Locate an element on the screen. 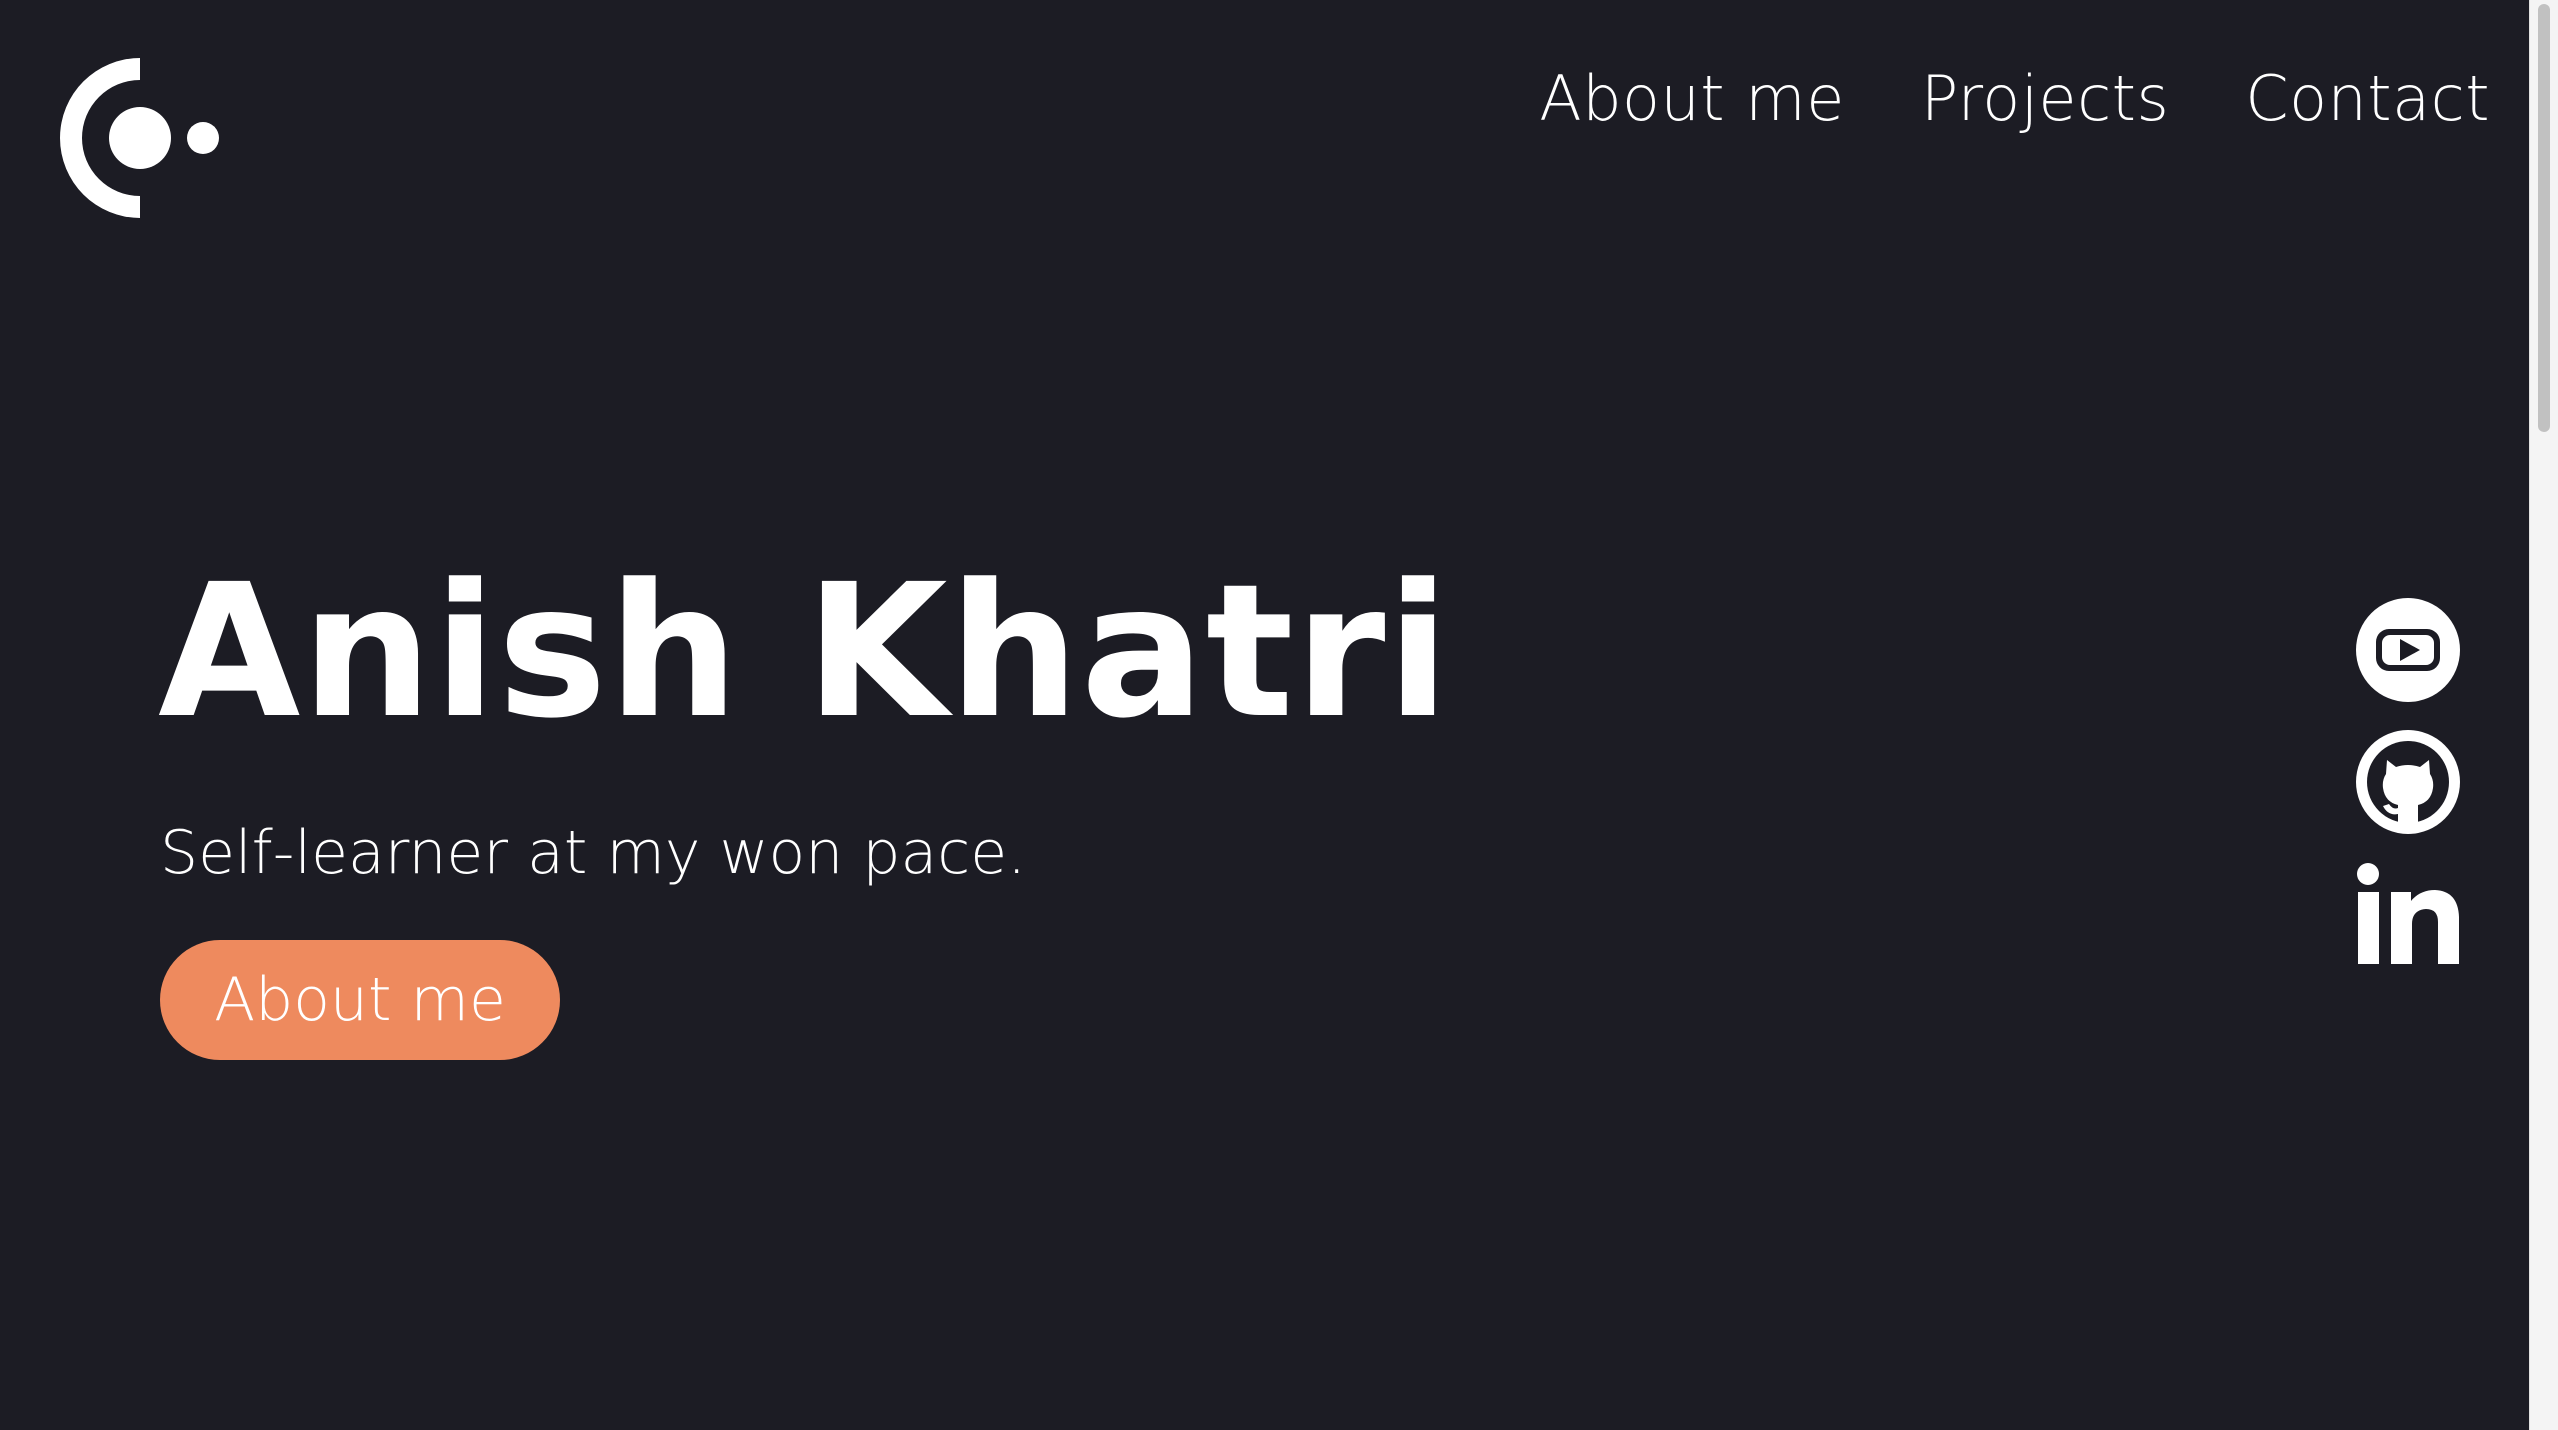 This screenshot has width=2558, height=1430. nav-projects: Projects is located at coordinates (2045, 98).